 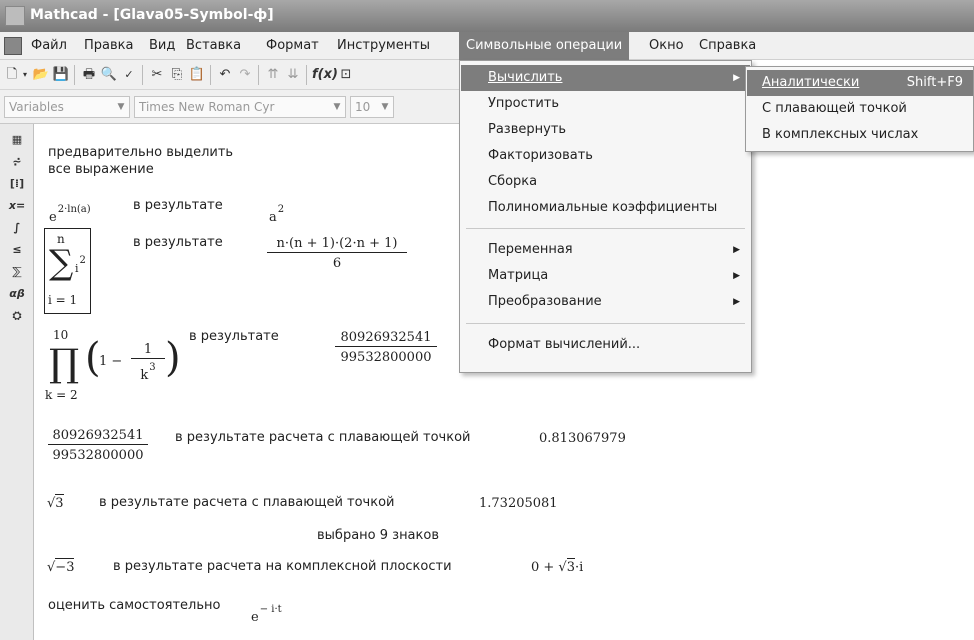 I want to click on product-expression: 10 ∏ k = 2 ( 1 − 1 k3 ), so click(x=115, y=369).